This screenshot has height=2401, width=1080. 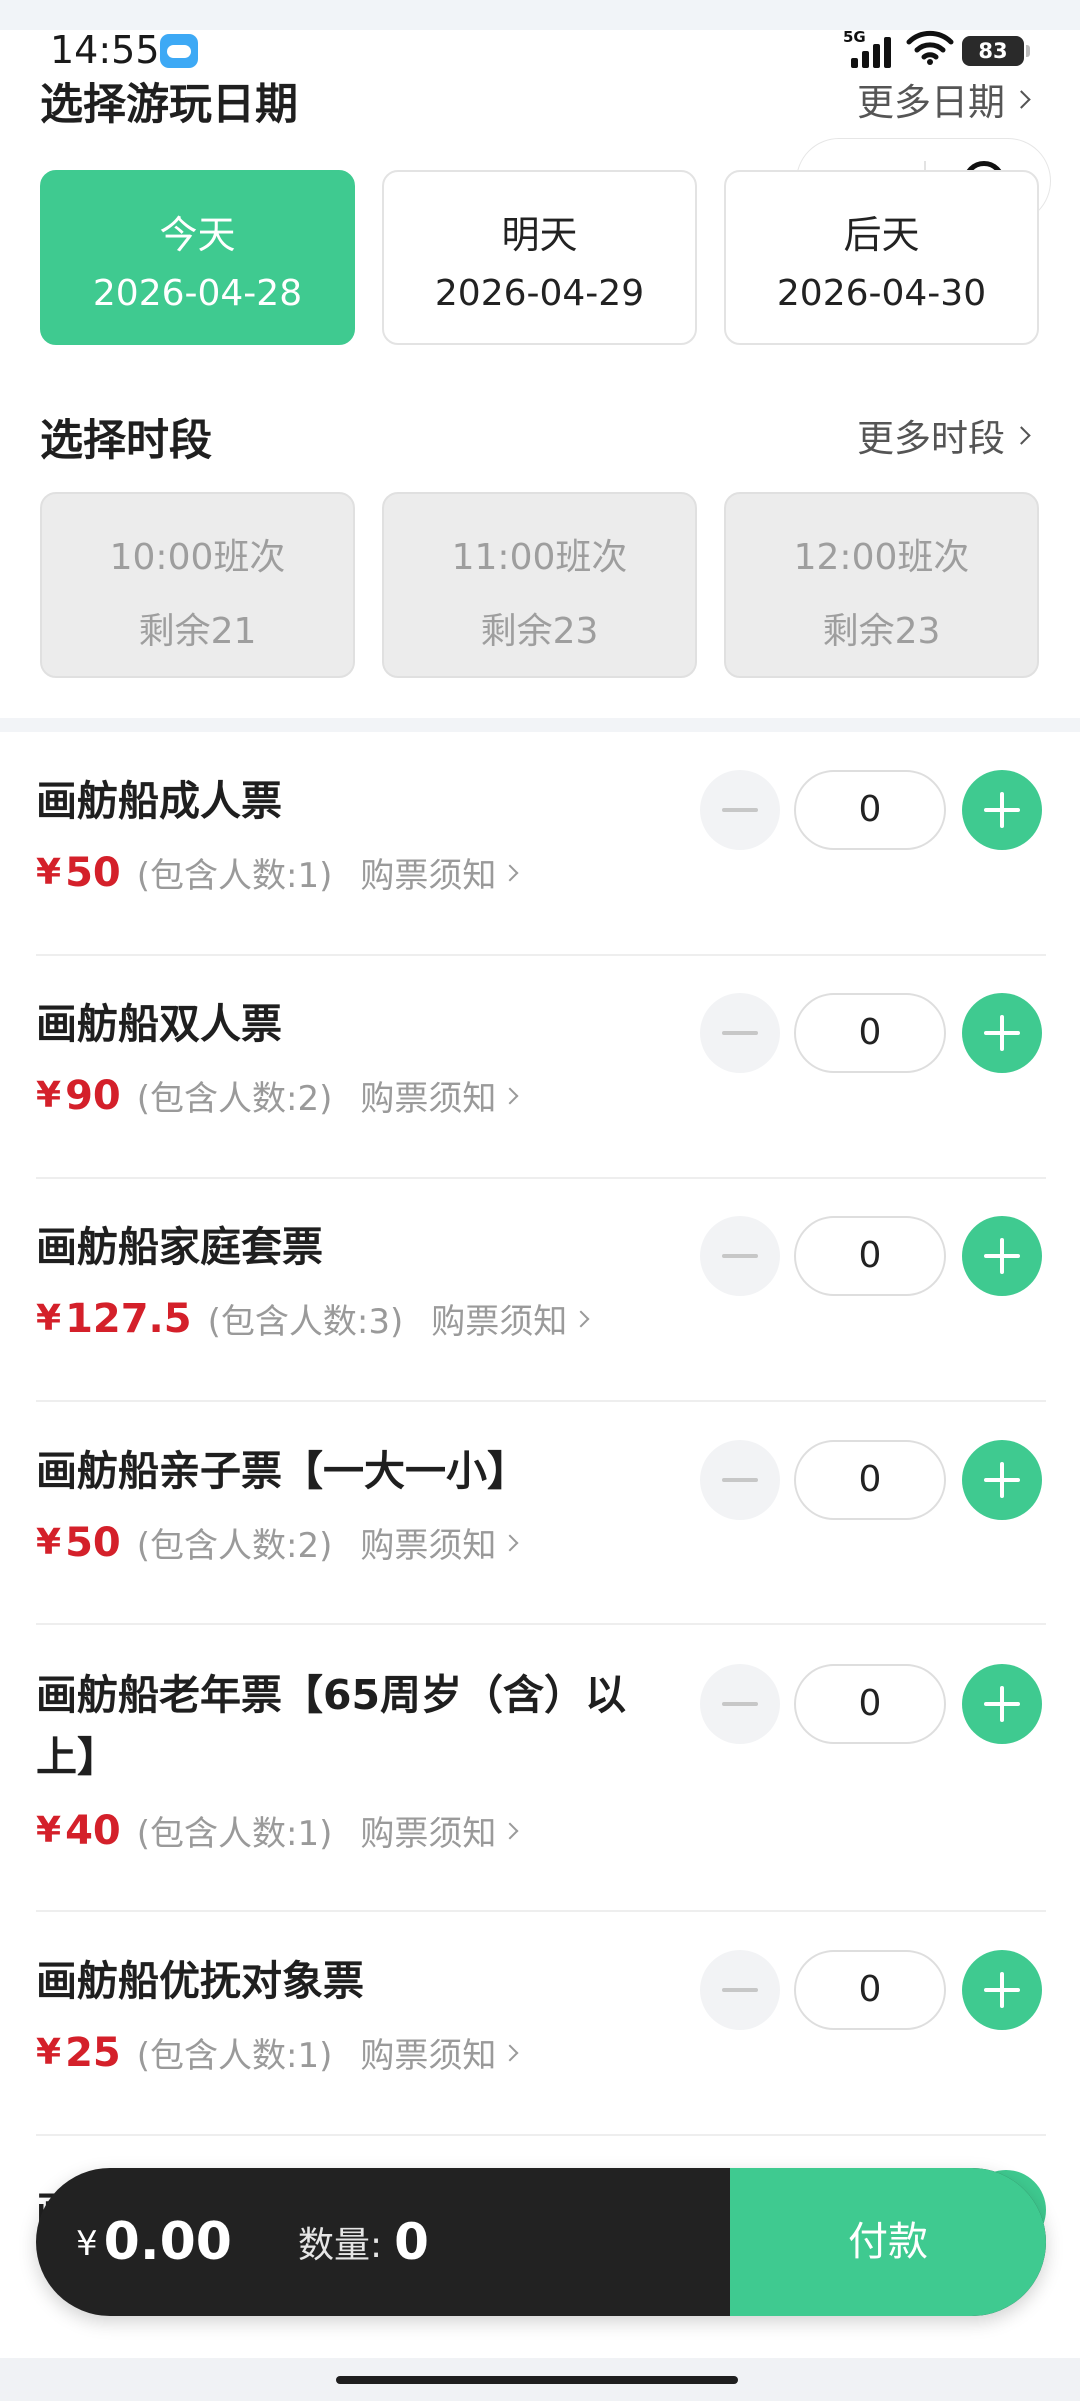 I want to click on ticket-name: 画舫船老年票【65周岁（含）以上】, so click(x=331, y=1726).